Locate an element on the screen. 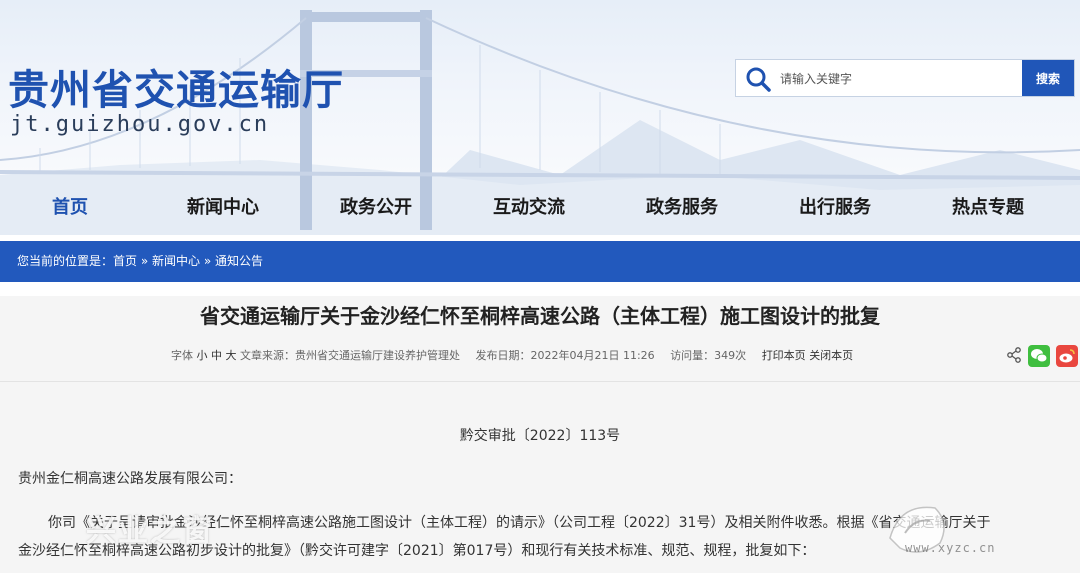 The height and width of the screenshot is (573, 1080). publish-date: 发布日期：2022年04月21日 11:26 is located at coordinates (565, 355).